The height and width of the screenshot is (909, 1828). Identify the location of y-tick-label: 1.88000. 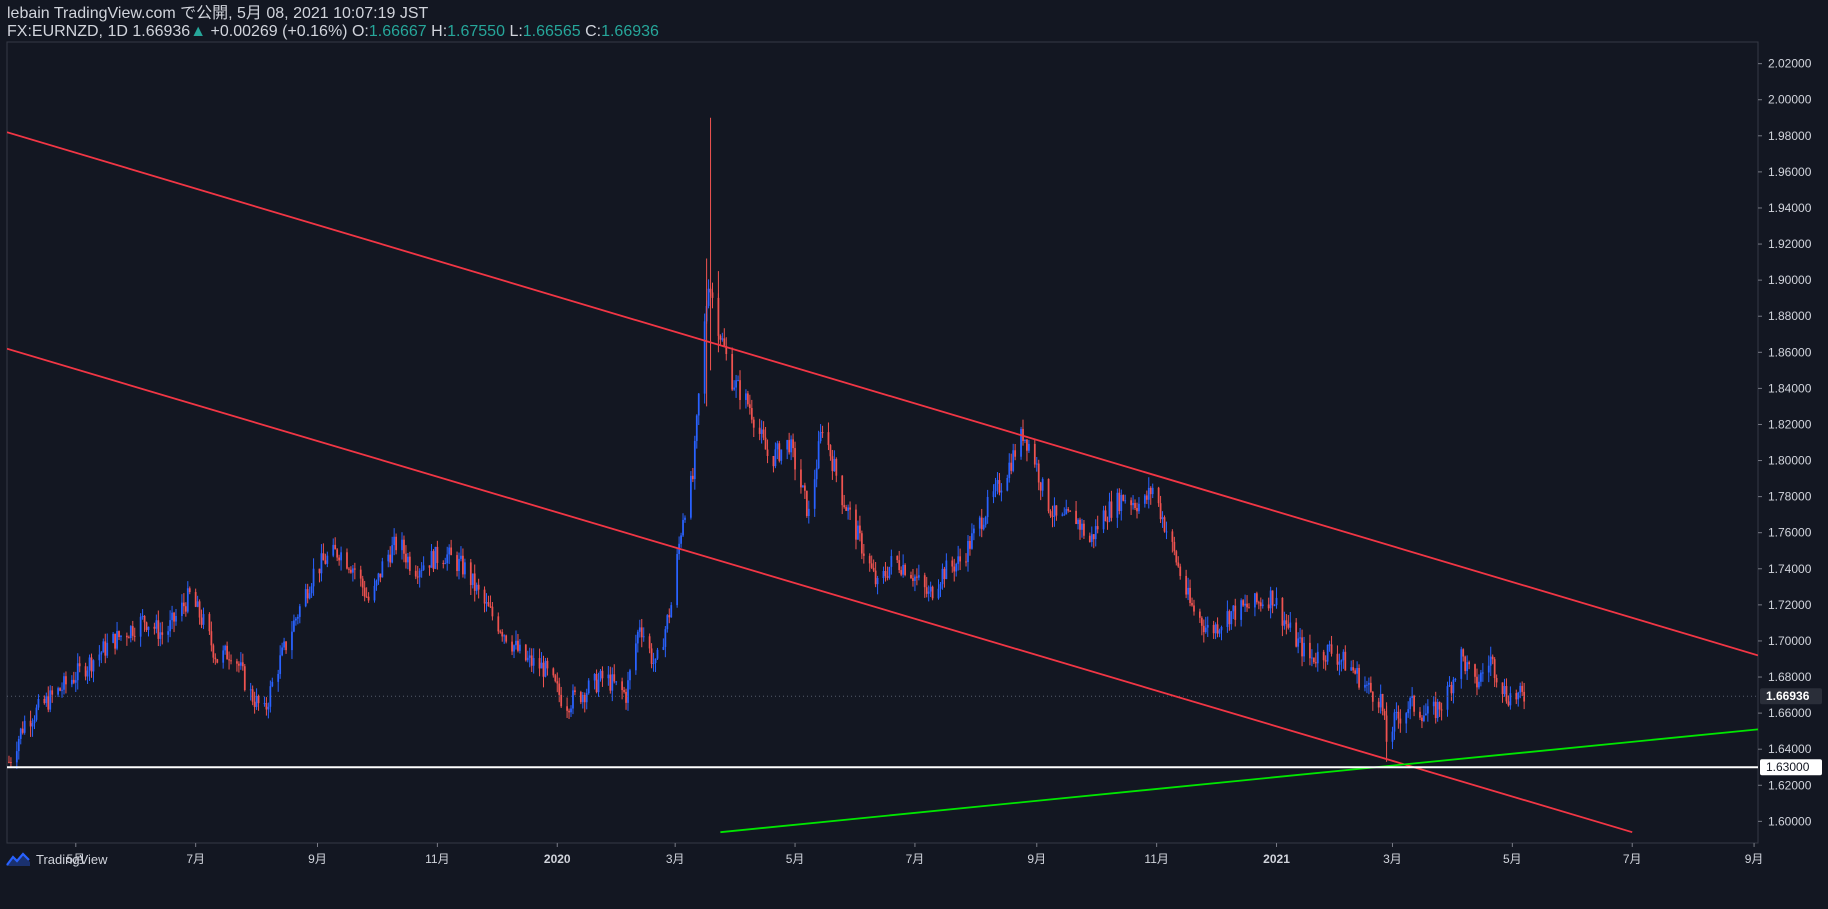
(1790, 316).